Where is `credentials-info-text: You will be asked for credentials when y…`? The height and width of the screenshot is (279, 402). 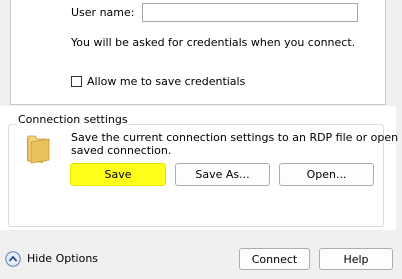 credentials-info-text: You will be asked for credentials when y… is located at coordinates (213, 42).